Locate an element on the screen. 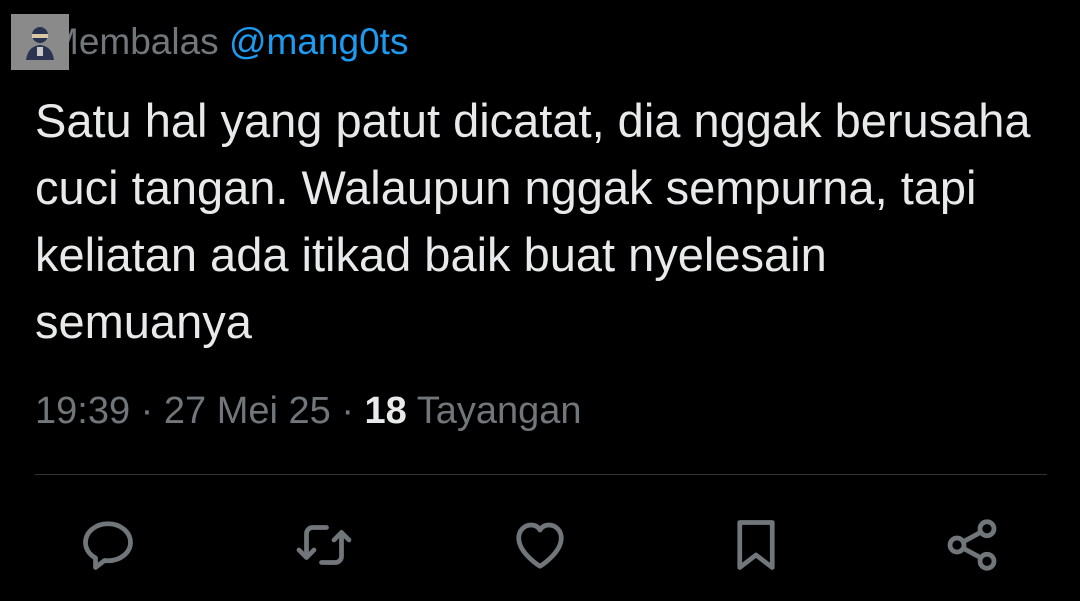 This screenshot has height=601, width=1080. action-bar is located at coordinates (540, 545).